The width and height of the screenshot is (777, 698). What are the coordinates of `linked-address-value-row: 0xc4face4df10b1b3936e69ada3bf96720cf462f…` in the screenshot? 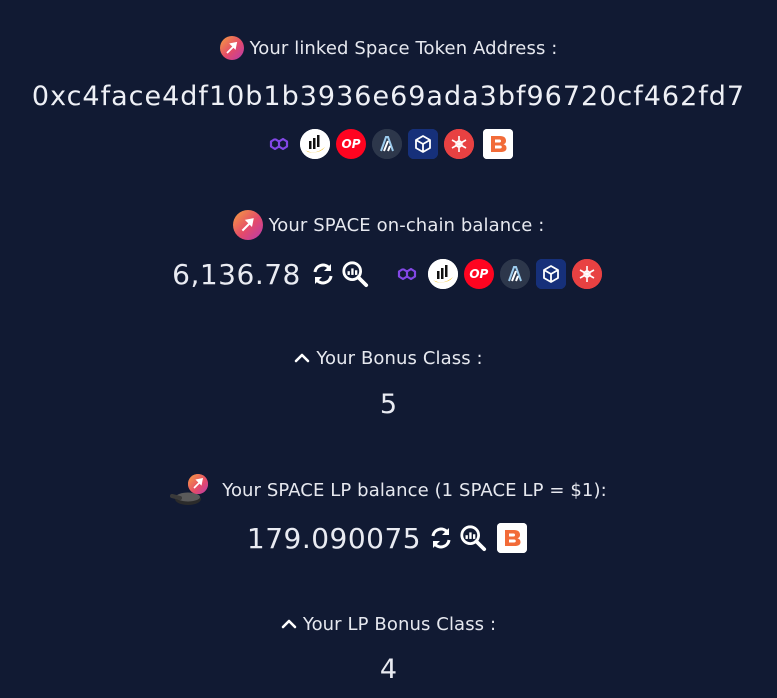 It's located at (388, 96).